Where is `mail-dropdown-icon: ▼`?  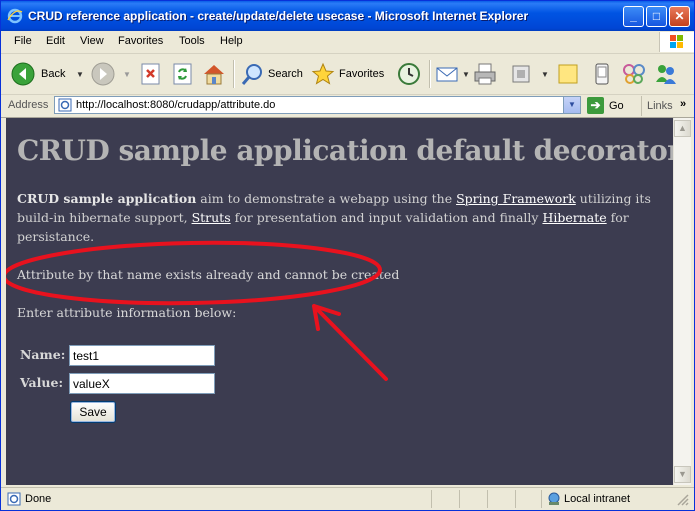 mail-dropdown-icon: ▼ is located at coordinates (466, 74).